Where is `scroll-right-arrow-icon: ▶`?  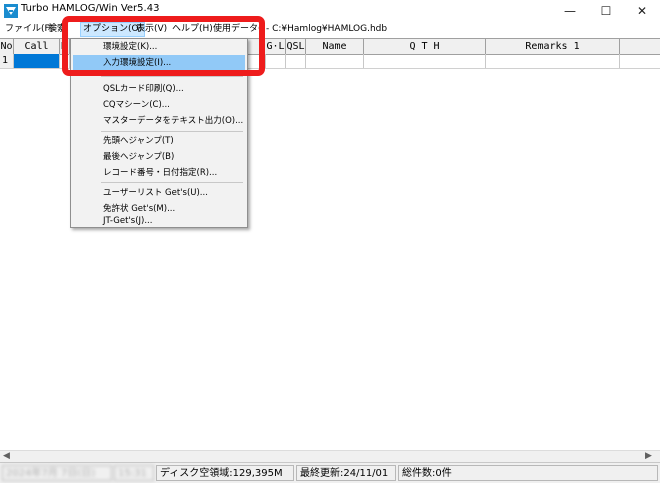 scroll-right-arrow-icon: ▶ is located at coordinates (648, 456).